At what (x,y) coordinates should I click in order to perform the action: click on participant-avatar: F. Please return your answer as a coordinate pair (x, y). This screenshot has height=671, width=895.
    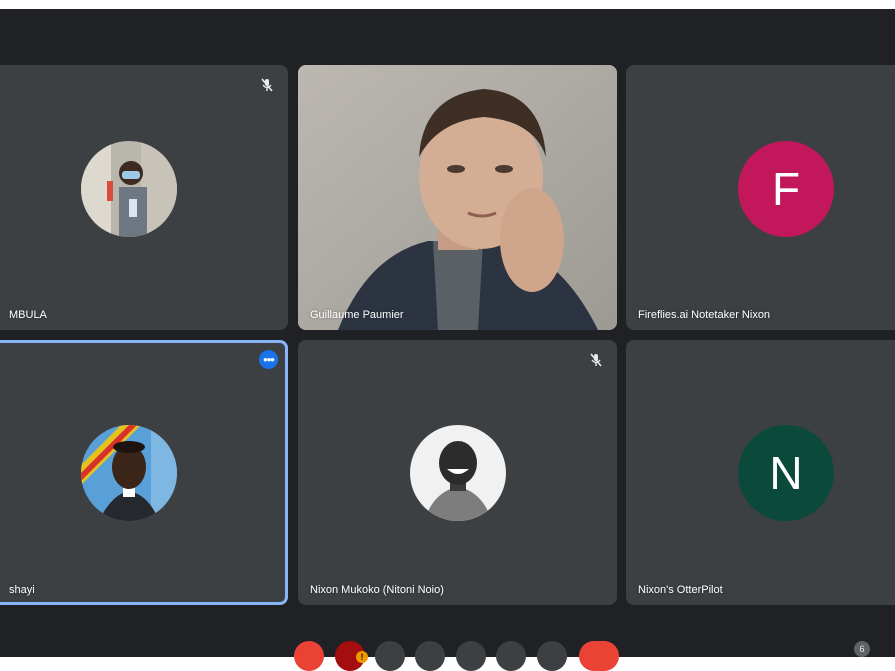
    Looking at the image, I should click on (786, 189).